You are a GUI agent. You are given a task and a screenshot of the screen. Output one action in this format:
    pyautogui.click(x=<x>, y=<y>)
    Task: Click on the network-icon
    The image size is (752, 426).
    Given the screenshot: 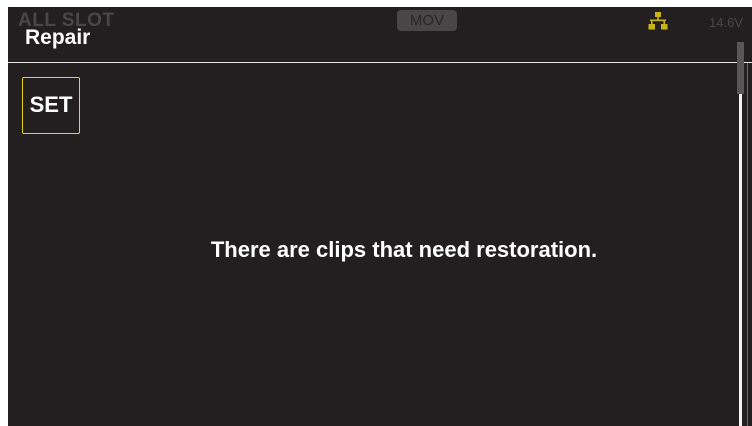 What is the action you would take?
    pyautogui.click(x=658, y=21)
    